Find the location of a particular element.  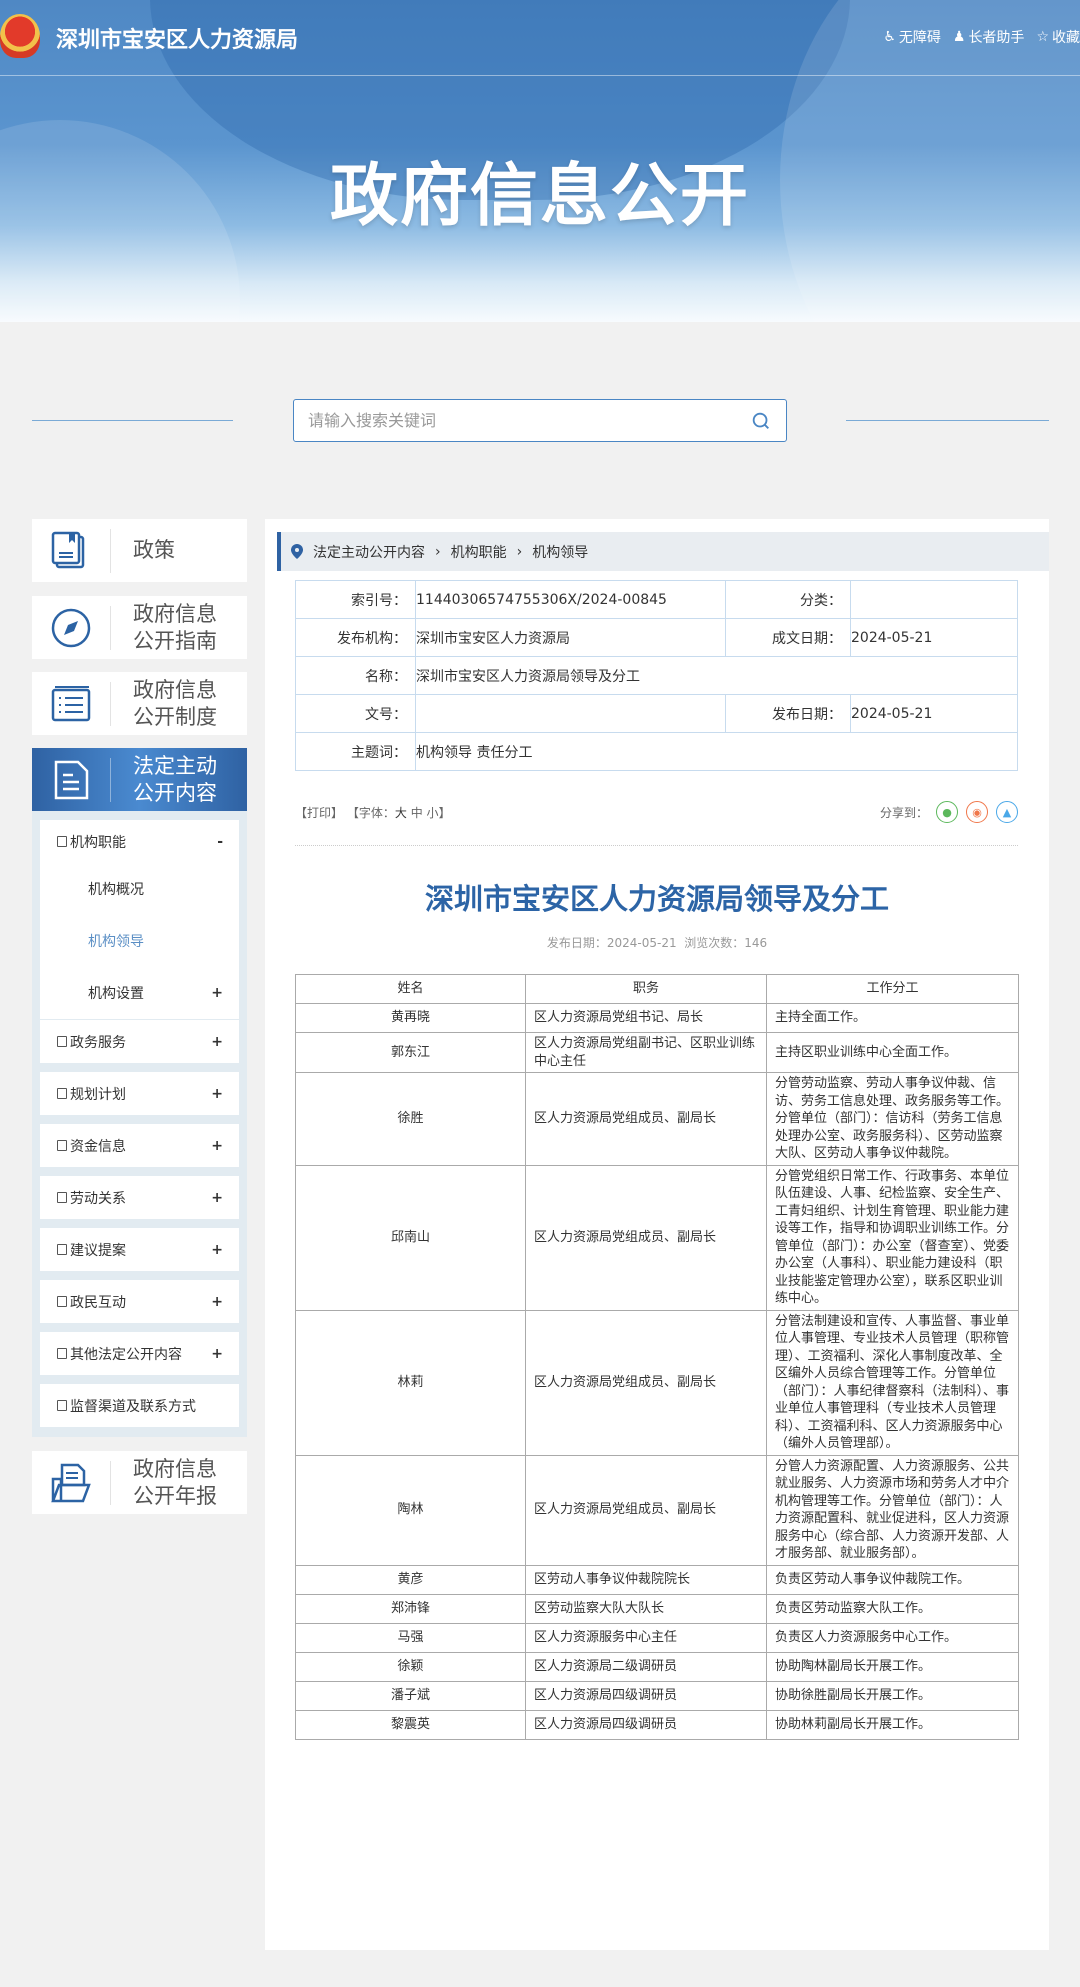

font-medium-button: 中 is located at coordinates (417, 813).